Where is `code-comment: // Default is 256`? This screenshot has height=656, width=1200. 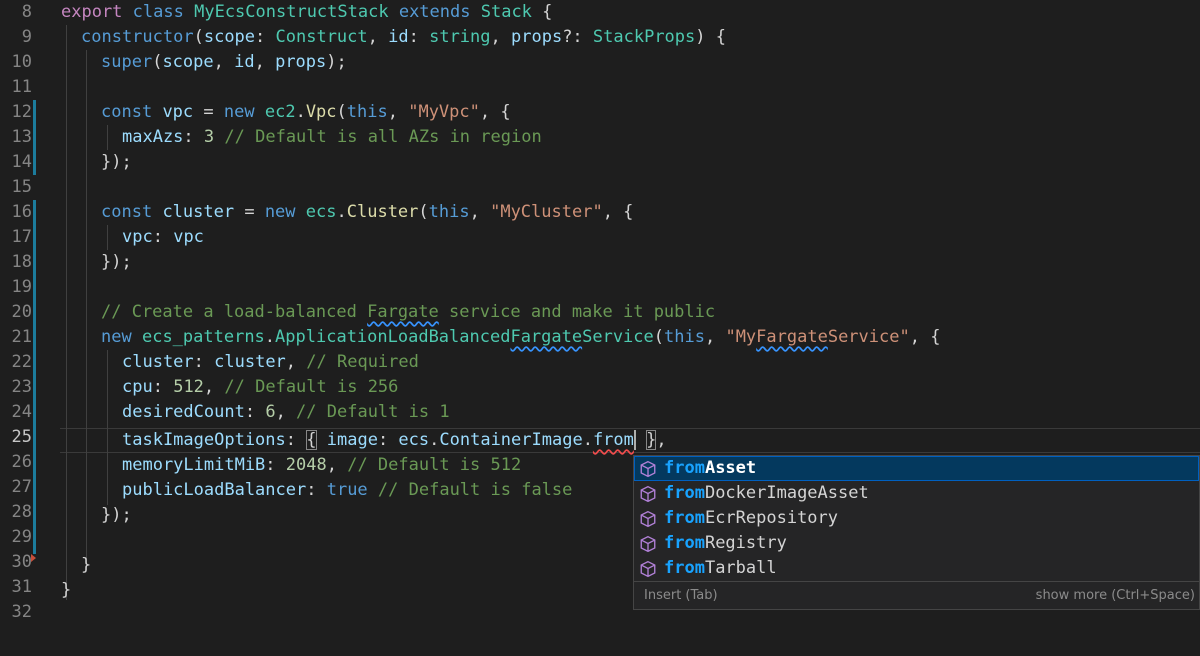
code-comment: // Default is 256 is located at coordinates (311, 387).